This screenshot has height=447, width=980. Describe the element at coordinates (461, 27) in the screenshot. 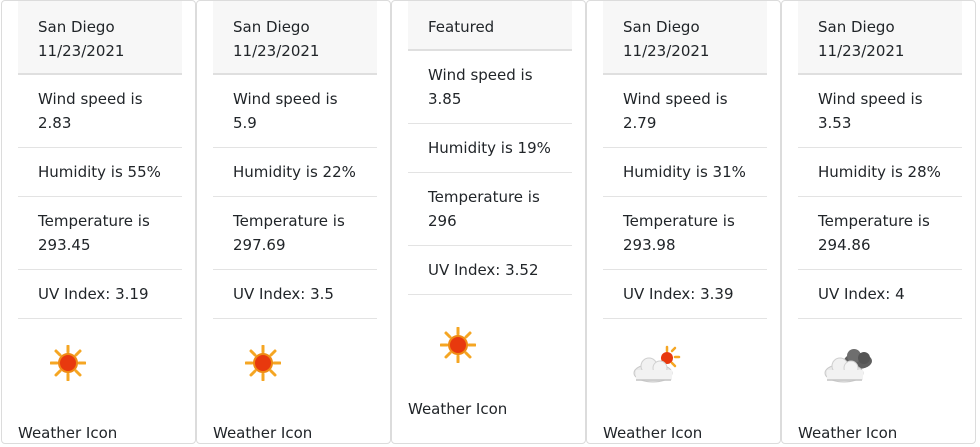

I see `card-header-title: Featured` at that location.